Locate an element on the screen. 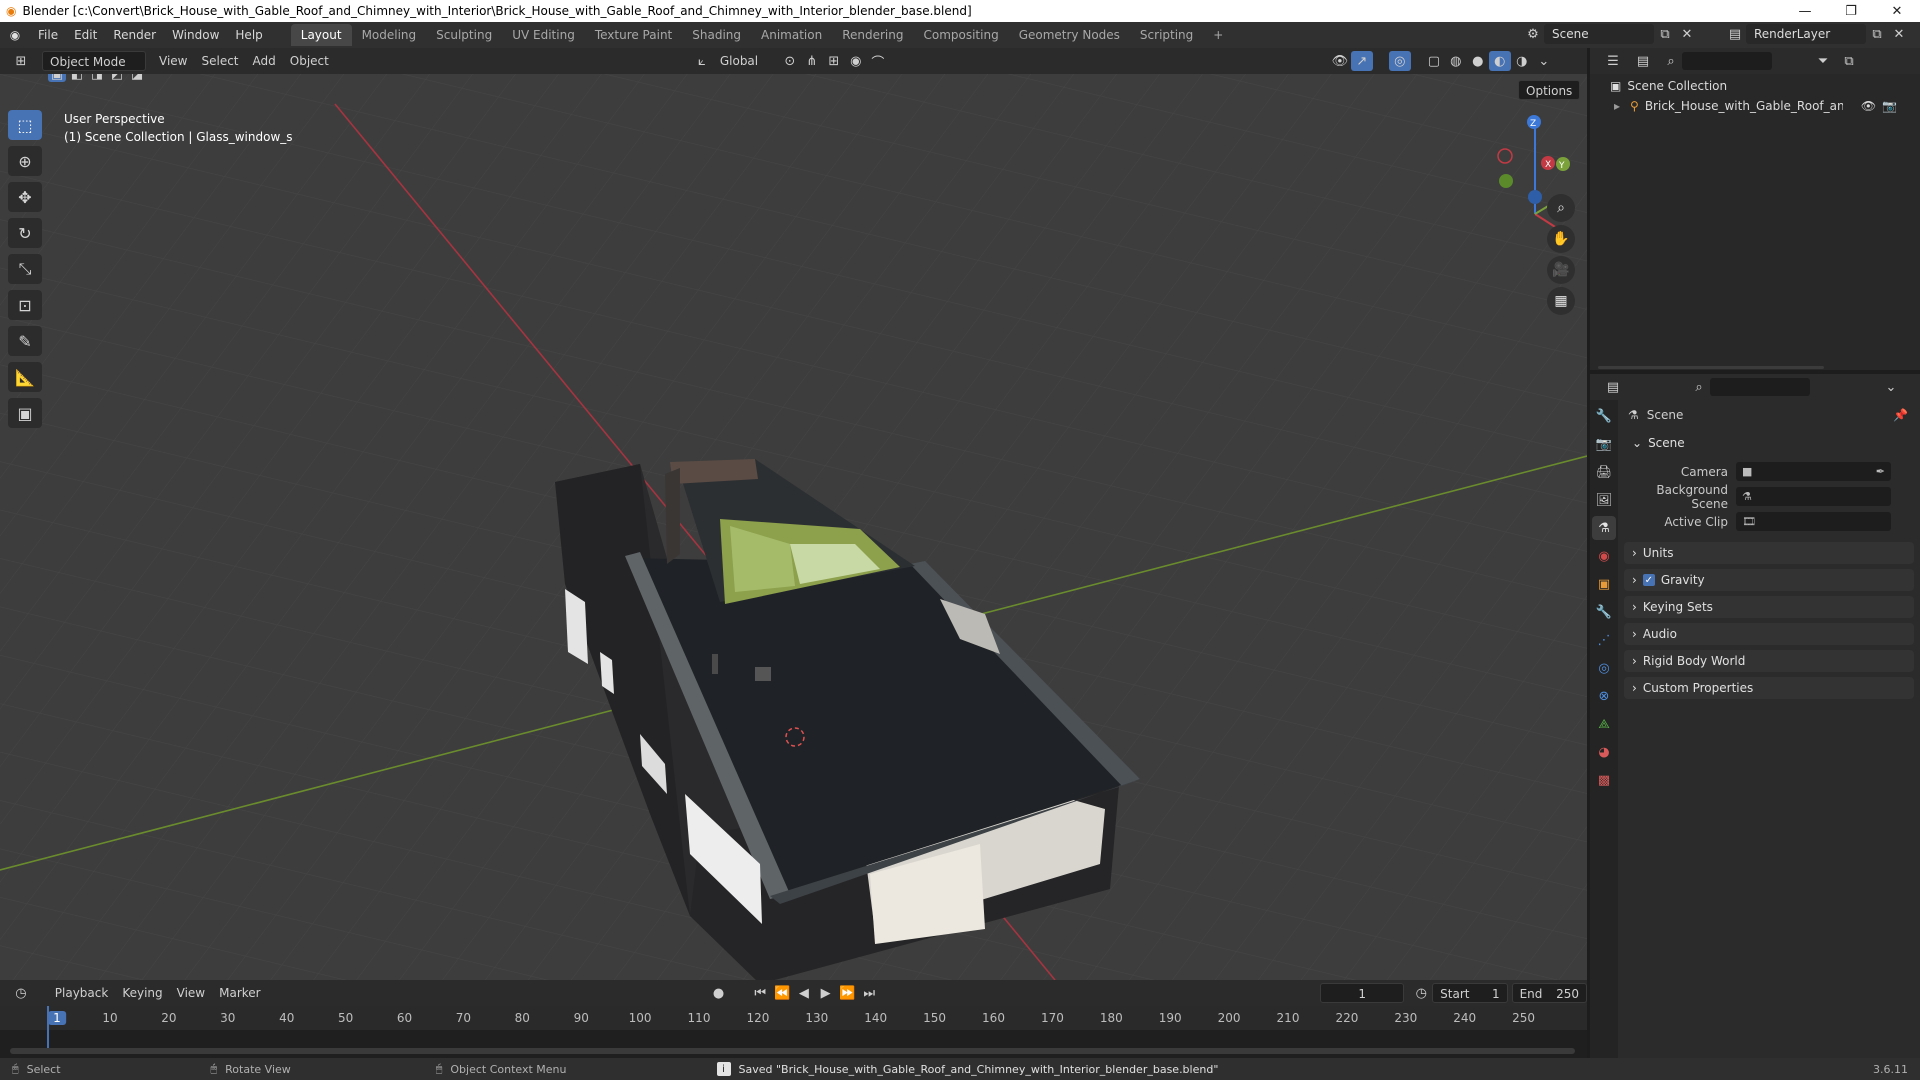  texture-tab-icon: ▩ is located at coordinates (1604, 780).